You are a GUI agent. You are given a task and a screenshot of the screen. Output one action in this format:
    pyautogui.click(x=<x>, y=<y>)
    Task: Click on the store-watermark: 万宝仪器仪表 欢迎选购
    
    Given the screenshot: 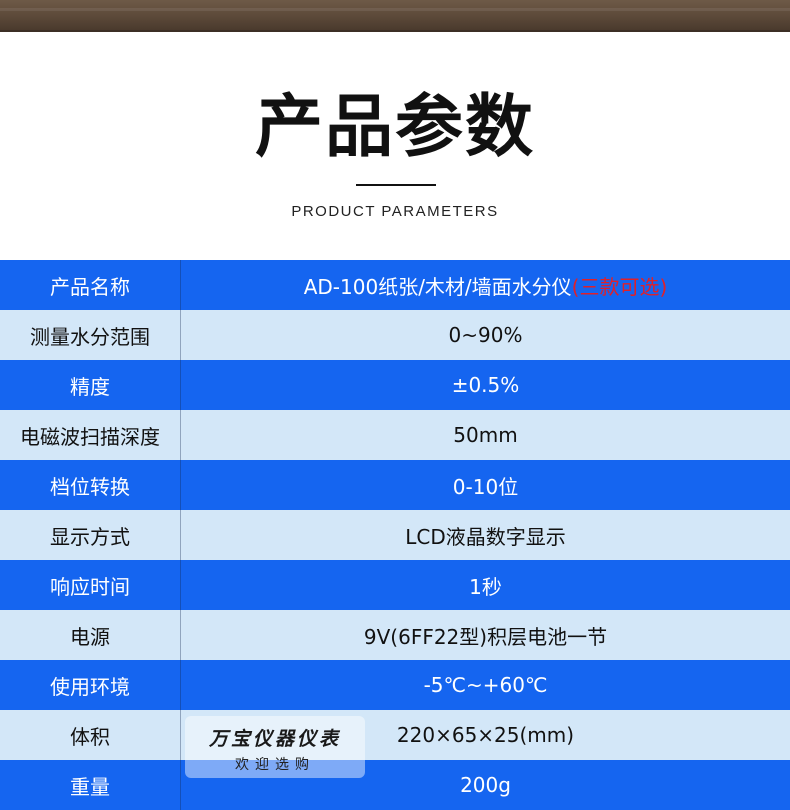 What is the action you would take?
    pyautogui.click(x=275, y=747)
    